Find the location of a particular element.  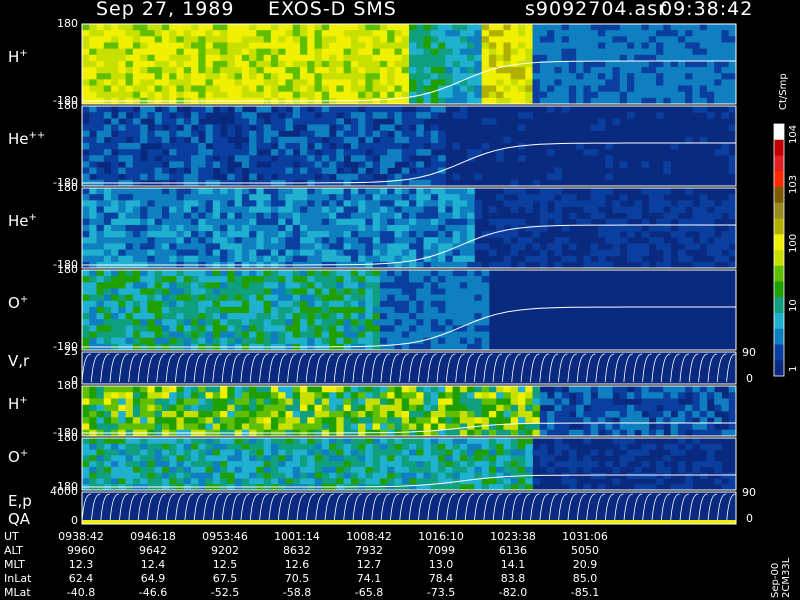

colorbar-tick-label: 103 is located at coordinates (793, 184).